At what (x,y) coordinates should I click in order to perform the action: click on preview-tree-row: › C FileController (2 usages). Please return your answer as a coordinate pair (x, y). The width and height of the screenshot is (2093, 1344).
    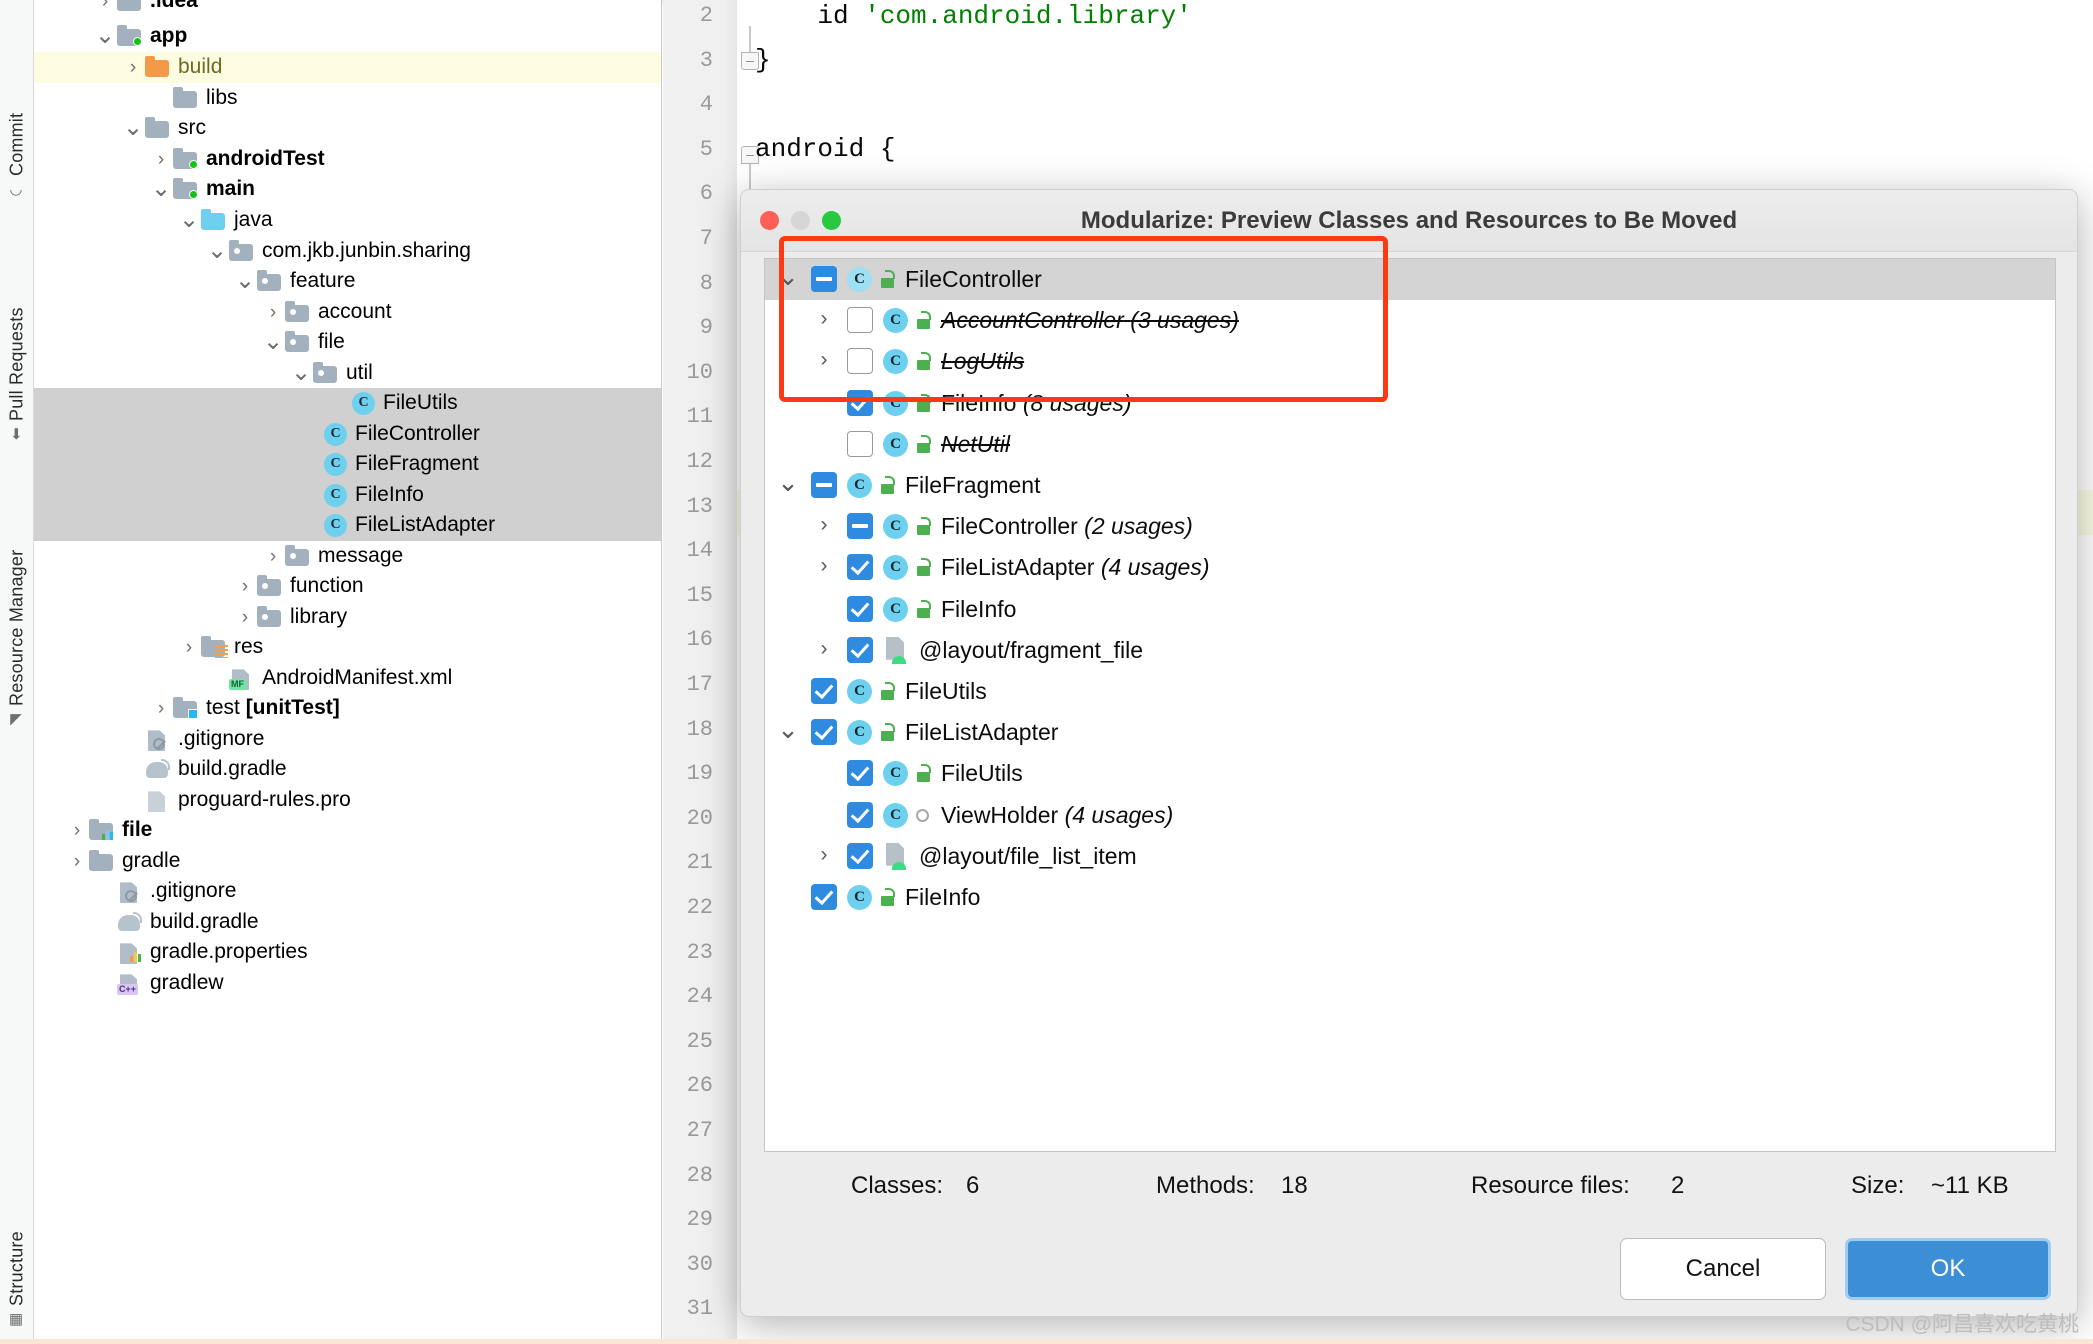
    Looking at the image, I should click on (1410, 526).